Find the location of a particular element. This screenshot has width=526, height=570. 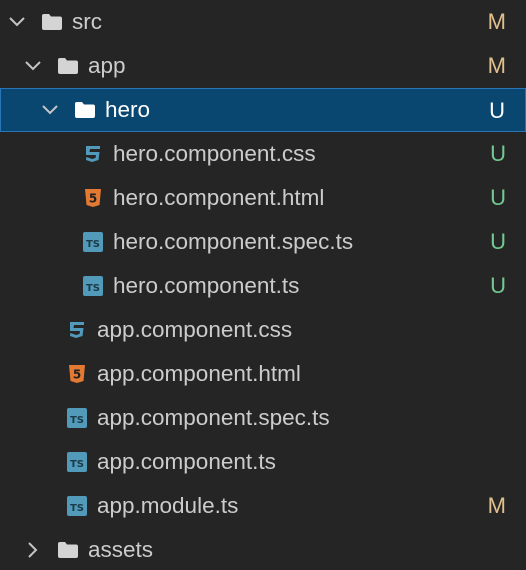

tree-file-hero-component-css: hero.component.css U is located at coordinates (263, 154).